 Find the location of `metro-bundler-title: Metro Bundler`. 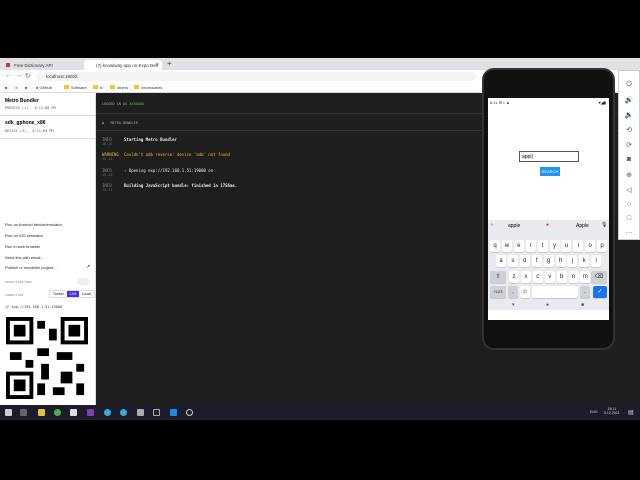

metro-bundler-title: Metro Bundler is located at coordinates (22, 101).